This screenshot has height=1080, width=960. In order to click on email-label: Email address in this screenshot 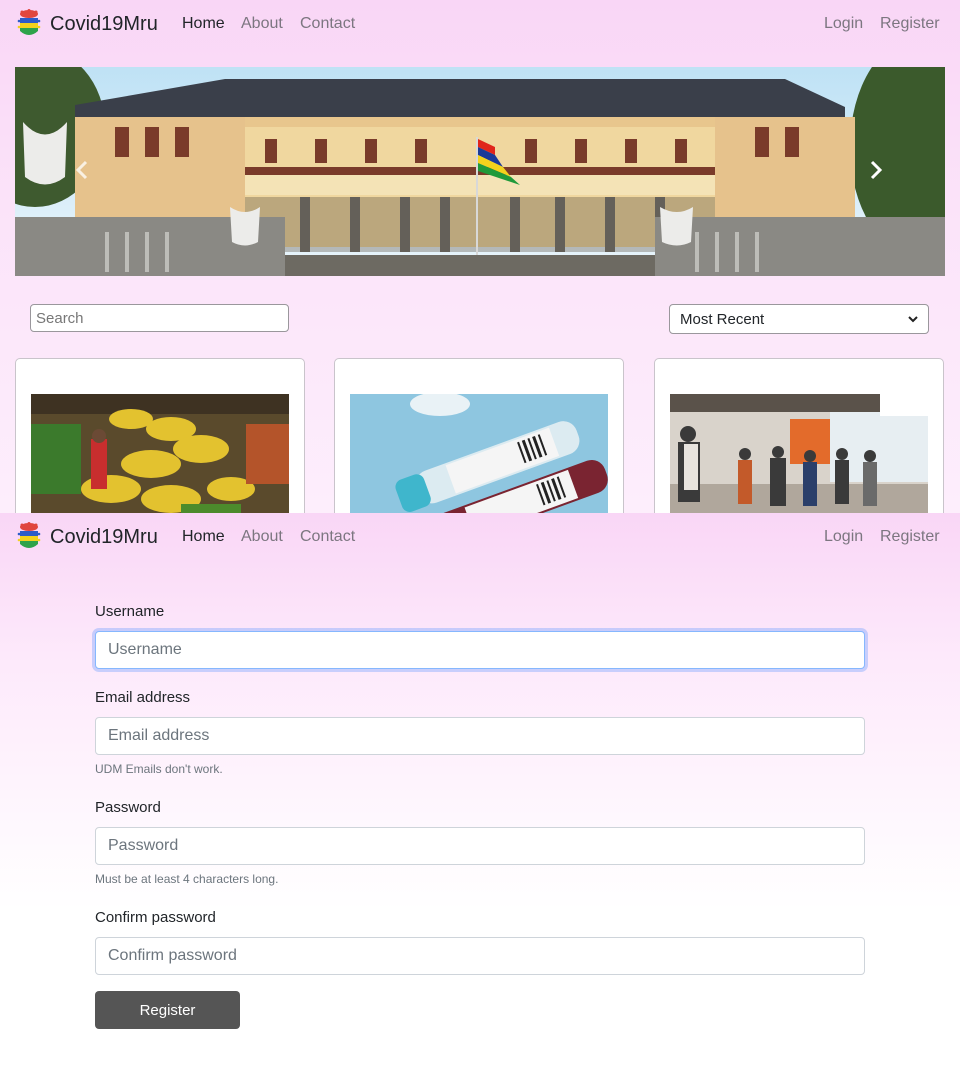, I will do `click(143, 697)`.